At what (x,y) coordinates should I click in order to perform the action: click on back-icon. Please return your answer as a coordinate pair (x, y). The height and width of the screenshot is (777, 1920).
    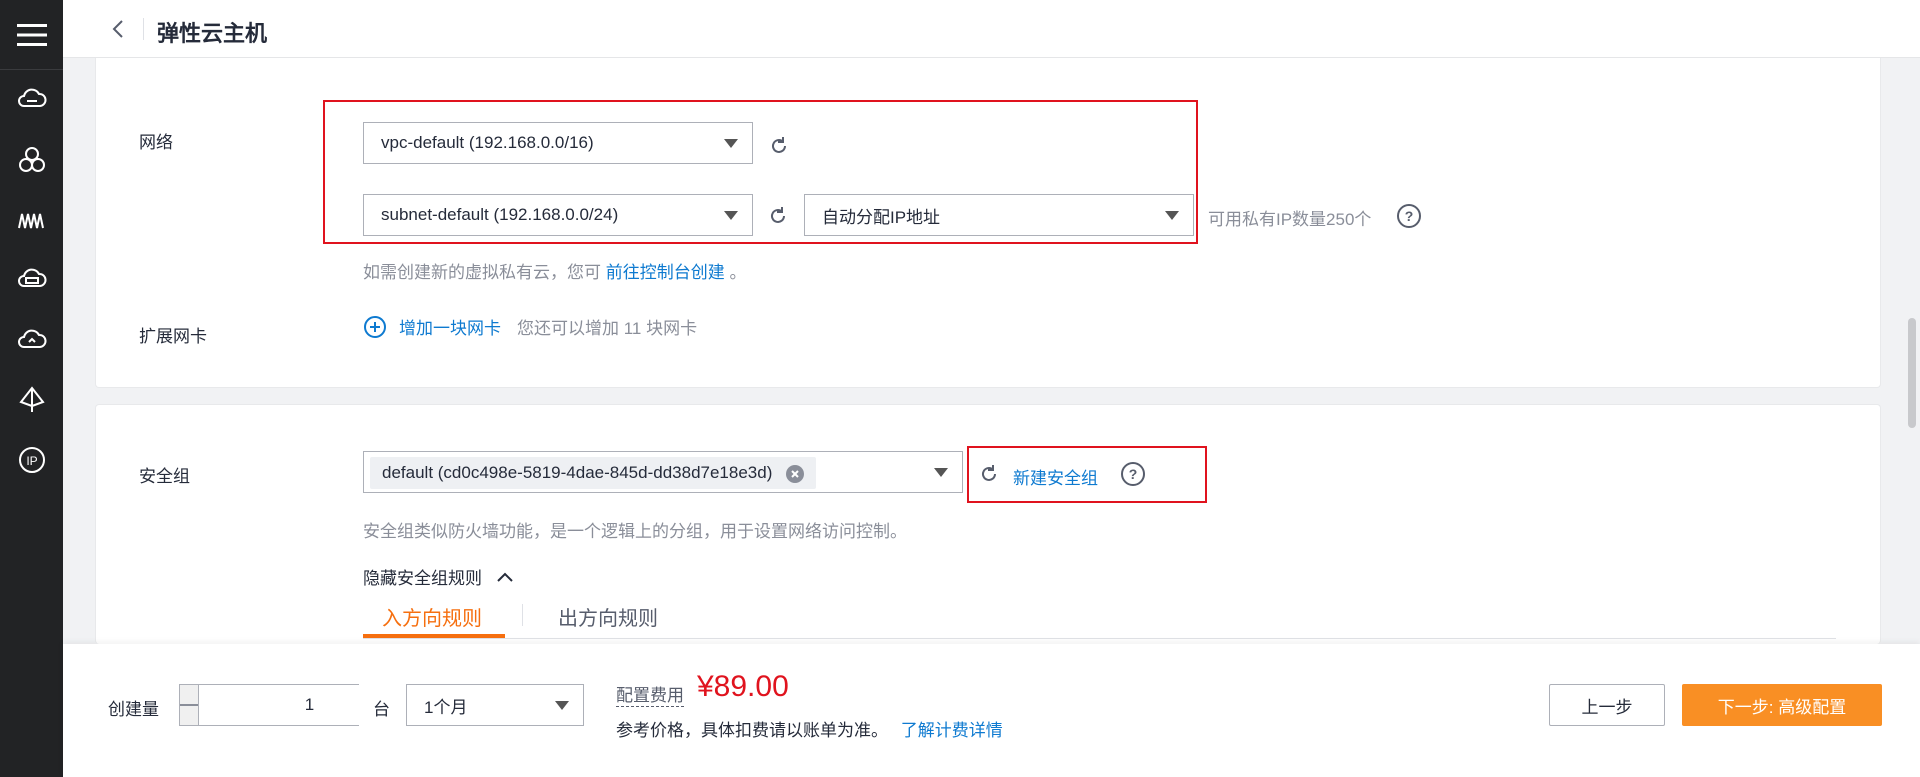
    Looking at the image, I should click on (118, 29).